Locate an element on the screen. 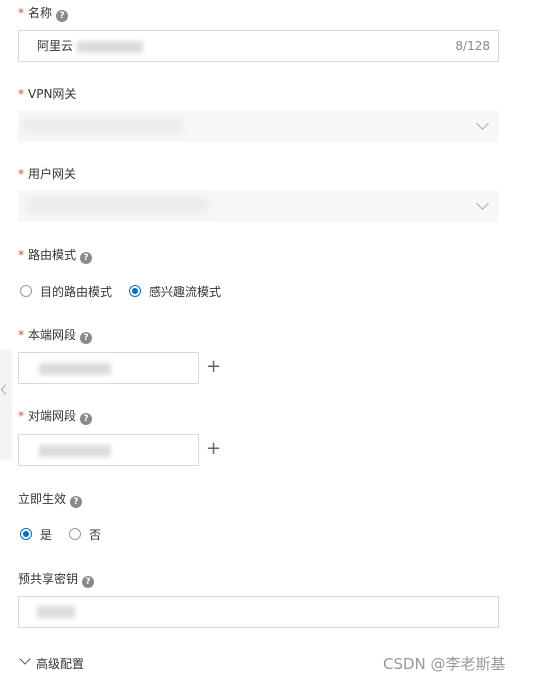 Image resolution: width=536 pixels, height=681 pixels. watermark: CSDN @李老斯基 is located at coordinates (444, 664).